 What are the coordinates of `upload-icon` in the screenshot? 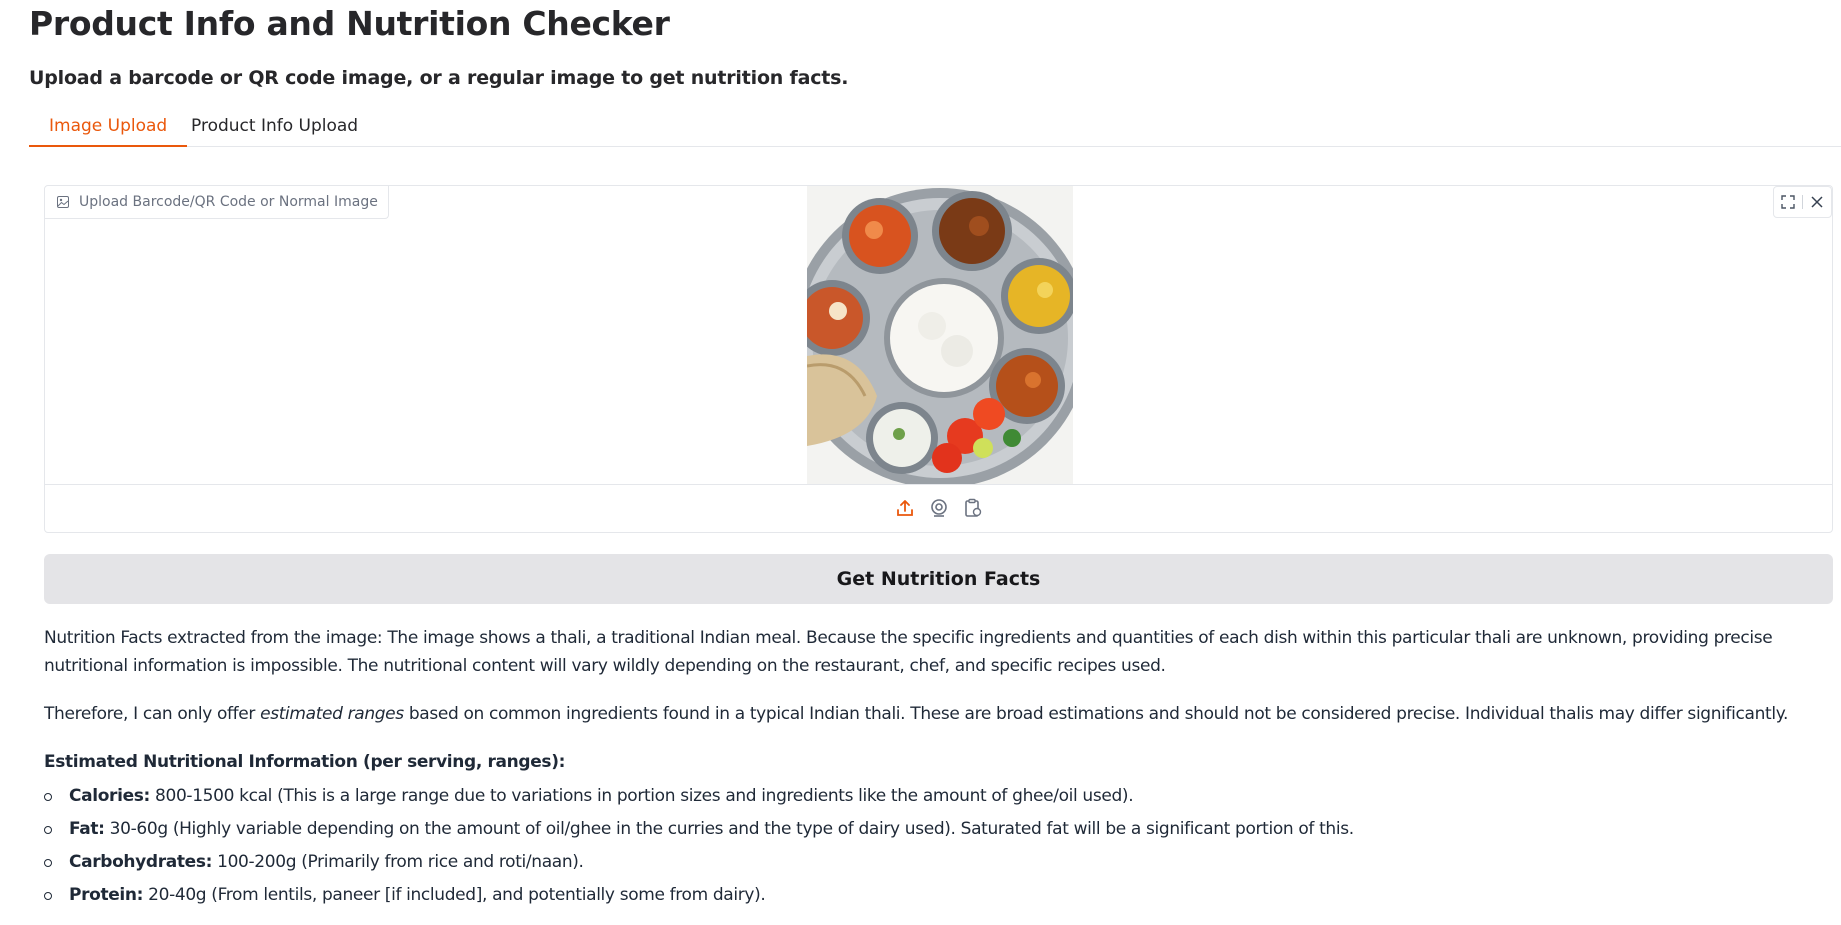 It's located at (905, 508).